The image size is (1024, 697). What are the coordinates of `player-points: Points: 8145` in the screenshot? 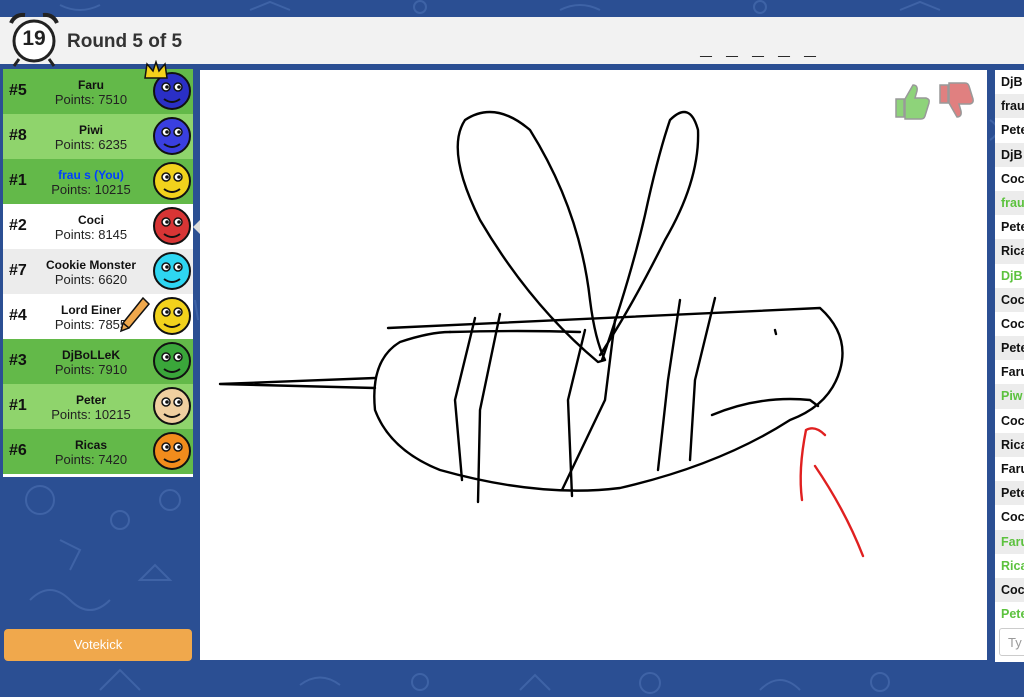 It's located at (91, 234).